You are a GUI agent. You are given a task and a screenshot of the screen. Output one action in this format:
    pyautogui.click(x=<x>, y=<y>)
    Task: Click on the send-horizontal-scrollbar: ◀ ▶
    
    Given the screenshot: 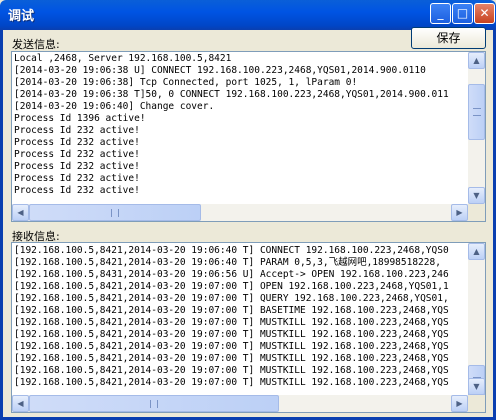 What is the action you would take?
    pyautogui.click(x=240, y=212)
    